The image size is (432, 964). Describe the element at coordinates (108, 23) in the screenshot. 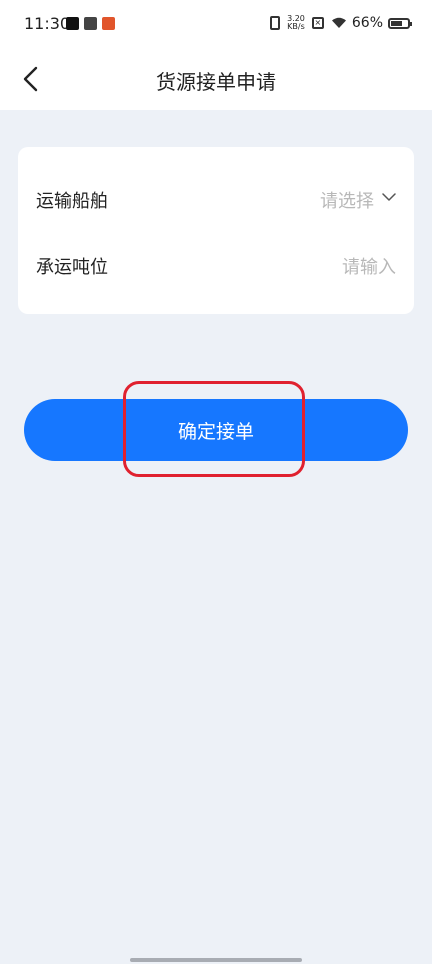

I see `shopping-app-icon` at that location.